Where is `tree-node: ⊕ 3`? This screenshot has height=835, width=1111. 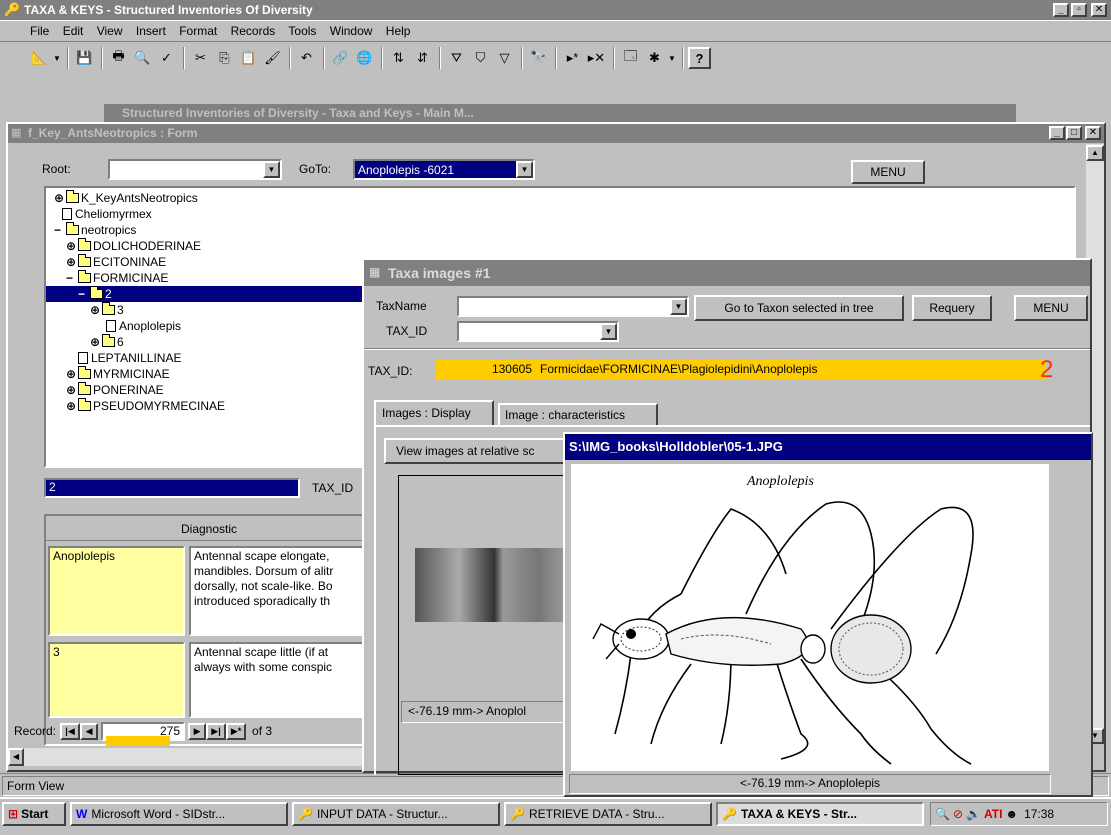 tree-node: ⊕ 3 is located at coordinates (107, 310).